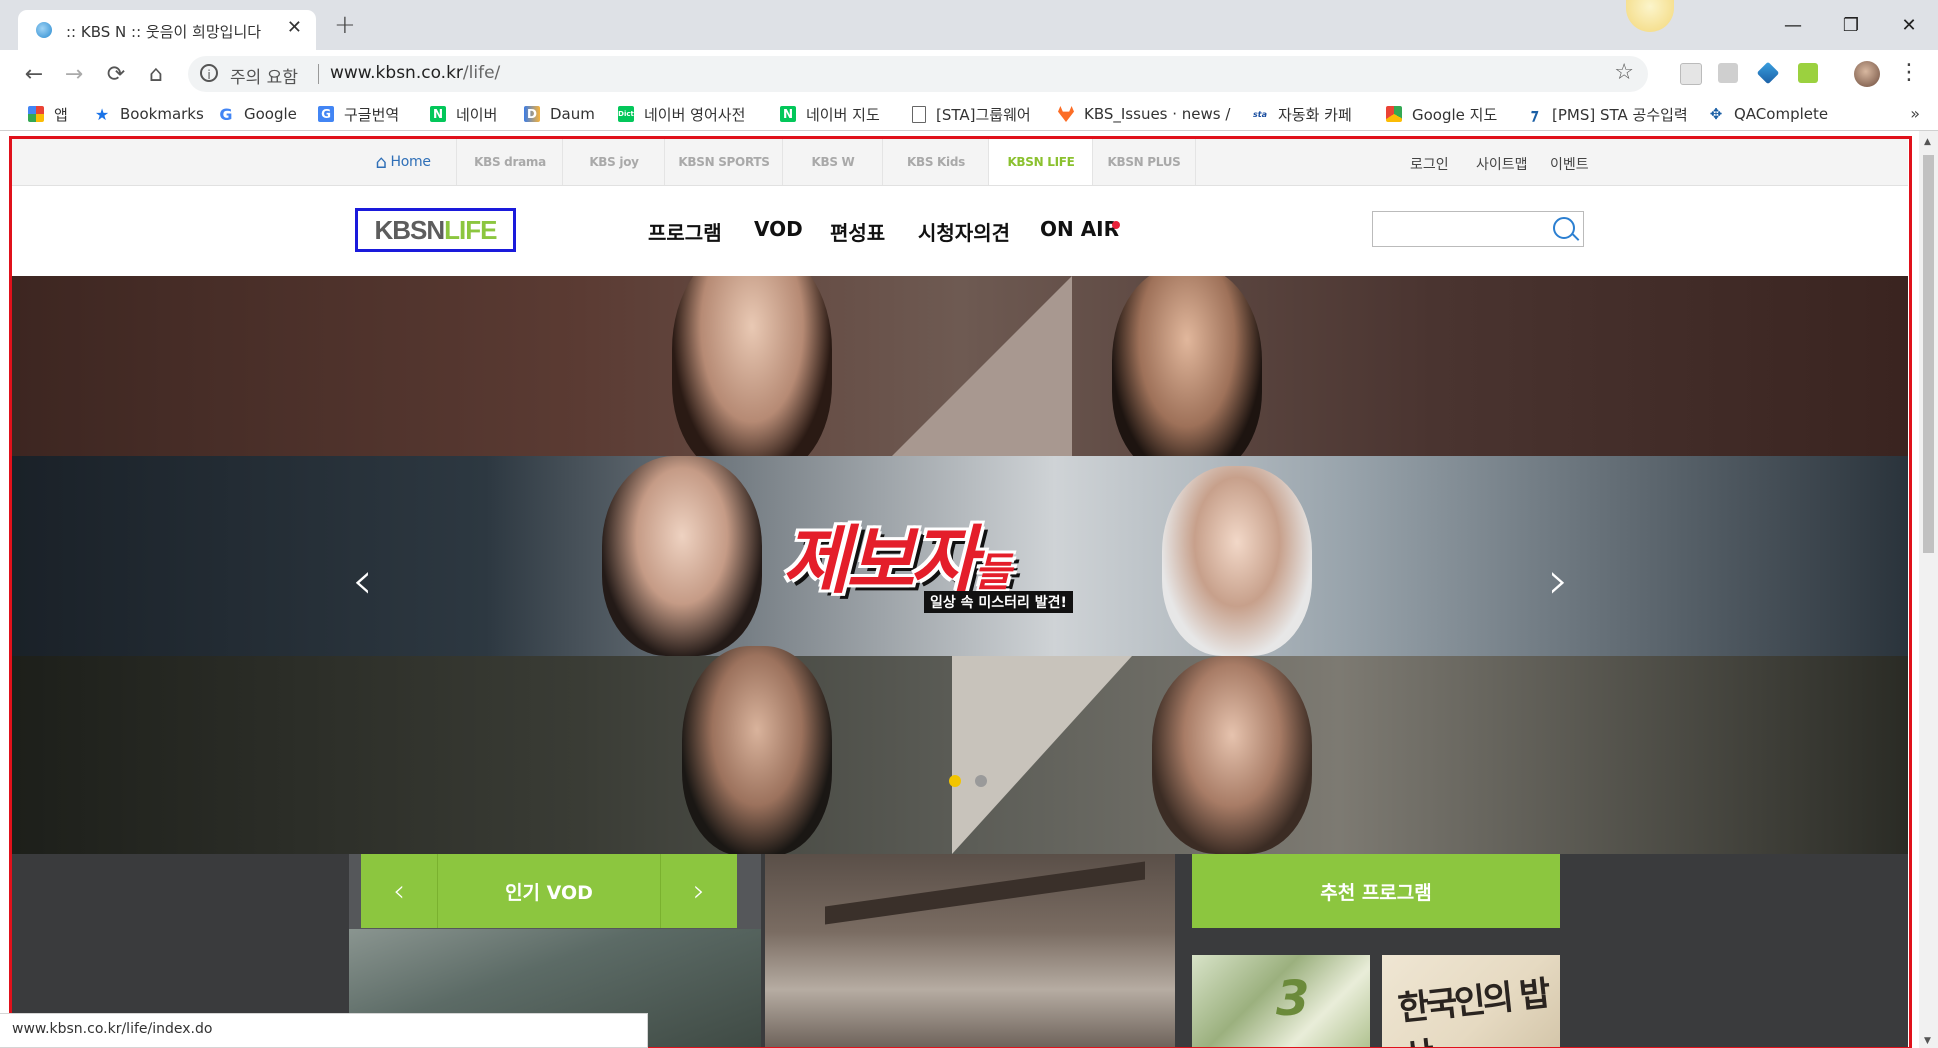 The height and width of the screenshot is (1048, 1938). What do you see at coordinates (362, 581) in the screenshot?
I see `hero-prev-arrow-icon: ‹` at bounding box center [362, 581].